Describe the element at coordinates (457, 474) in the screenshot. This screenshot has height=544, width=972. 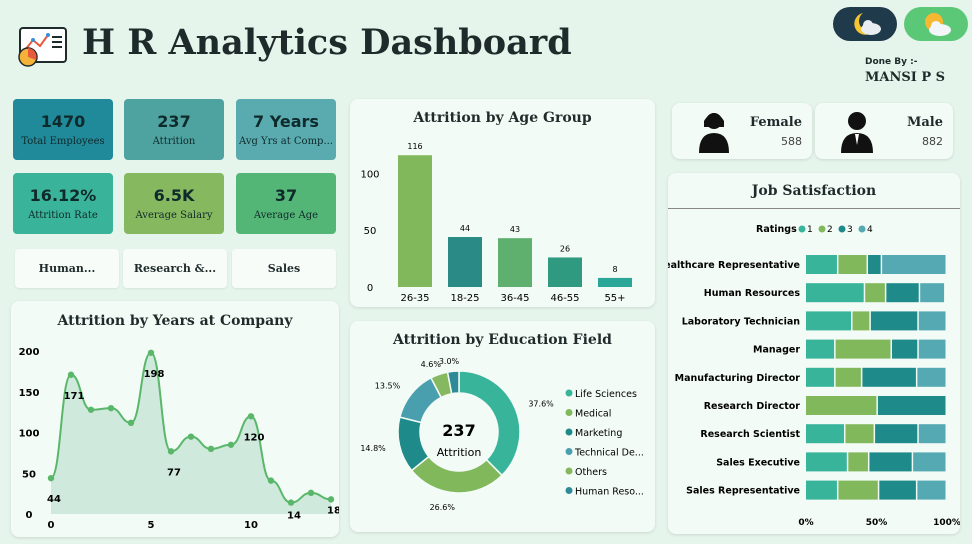
I see `donut-slice` at that location.